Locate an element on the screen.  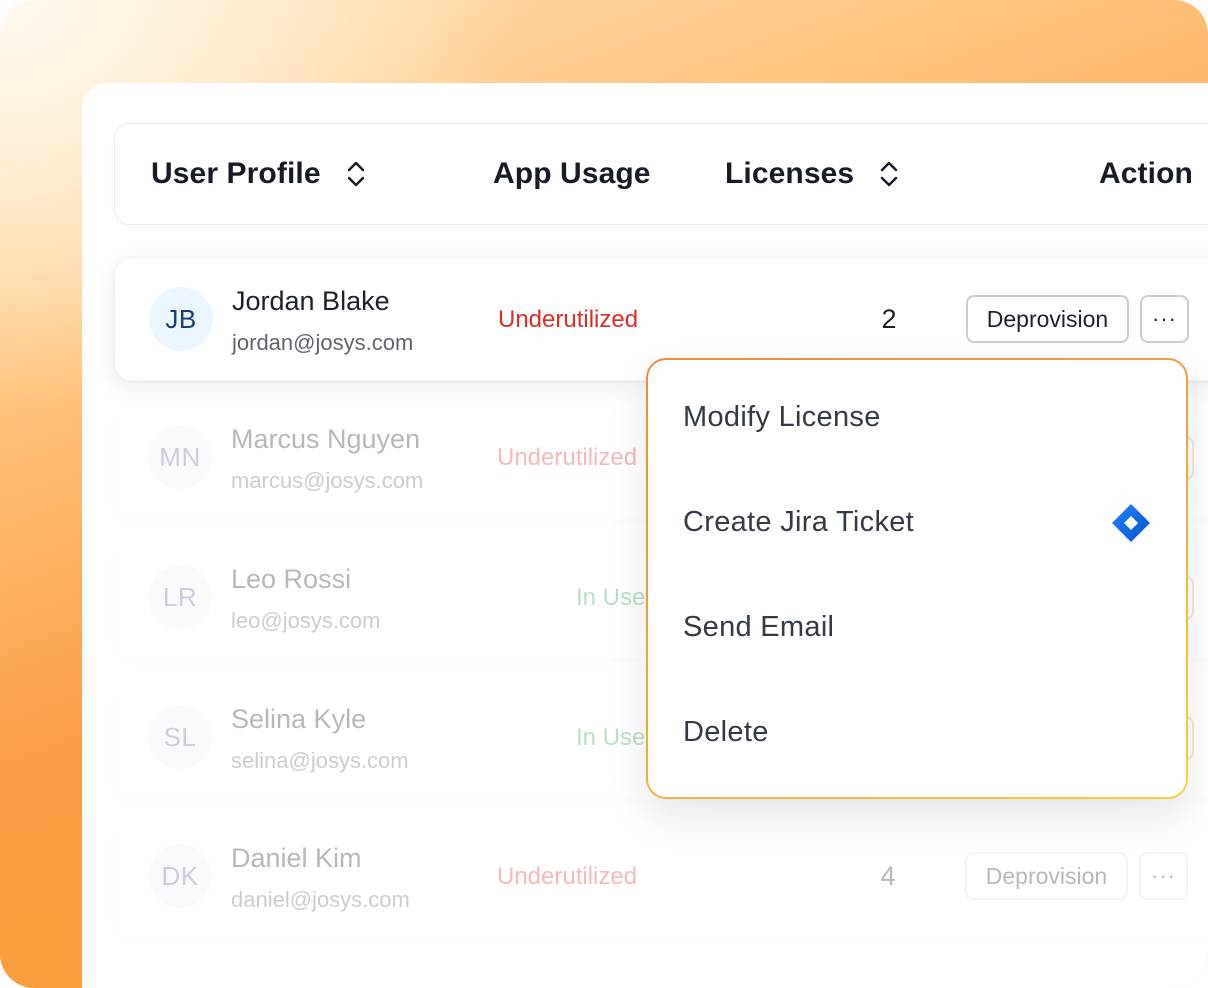
header-app-usage: App Usage is located at coordinates (572, 174).